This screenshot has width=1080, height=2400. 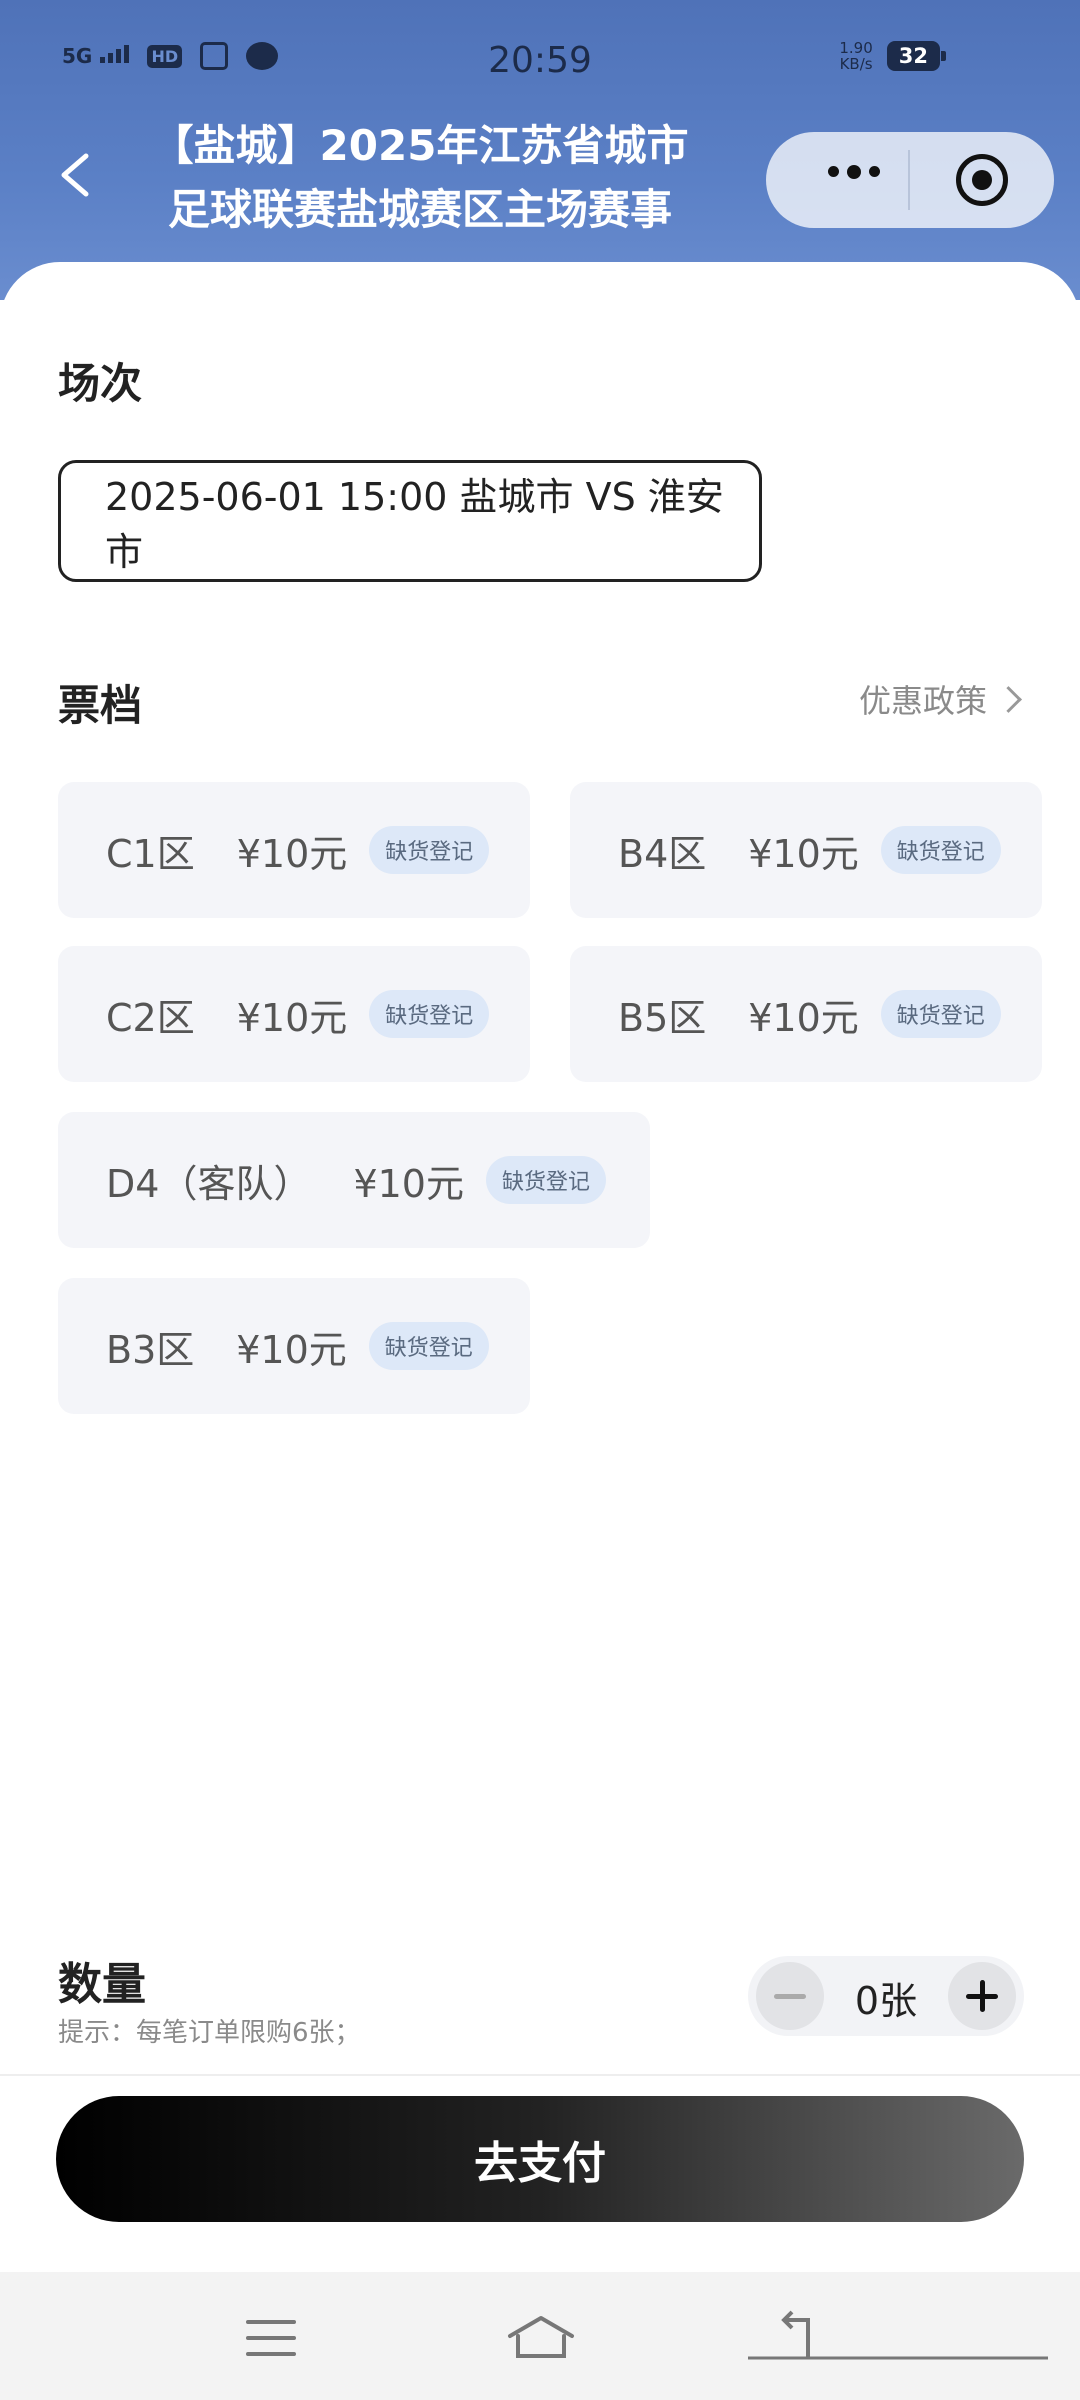 What do you see at coordinates (150, 1349) in the screenshot?
I see `ticket-name: B3区` at bounding box center [150, 1349].